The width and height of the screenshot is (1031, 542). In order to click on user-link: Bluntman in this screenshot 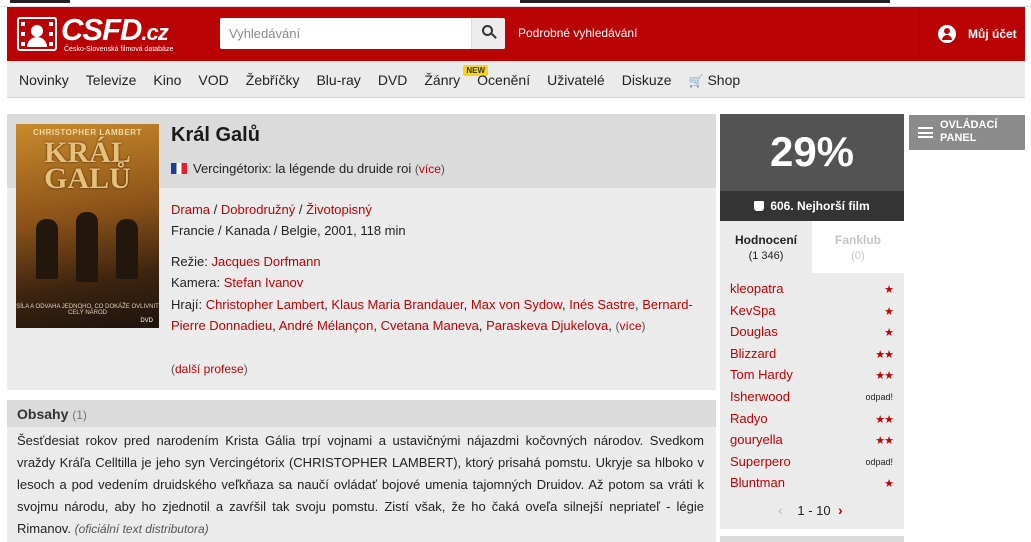, I will do `click(757, 482)`.